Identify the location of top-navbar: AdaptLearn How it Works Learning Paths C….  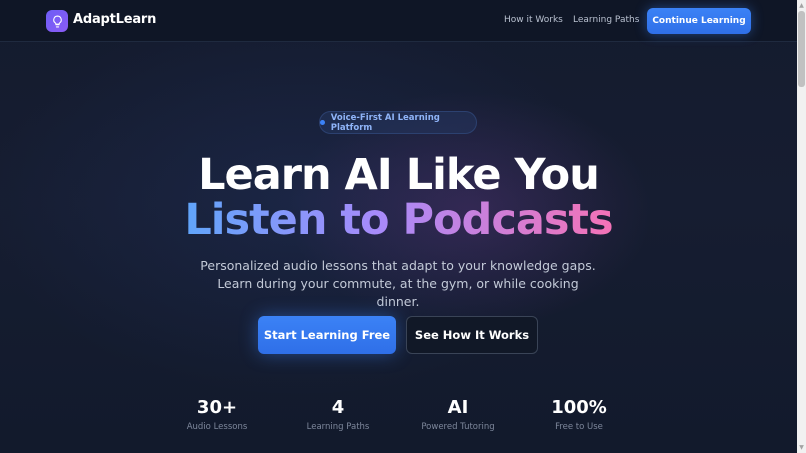
(398, 21).